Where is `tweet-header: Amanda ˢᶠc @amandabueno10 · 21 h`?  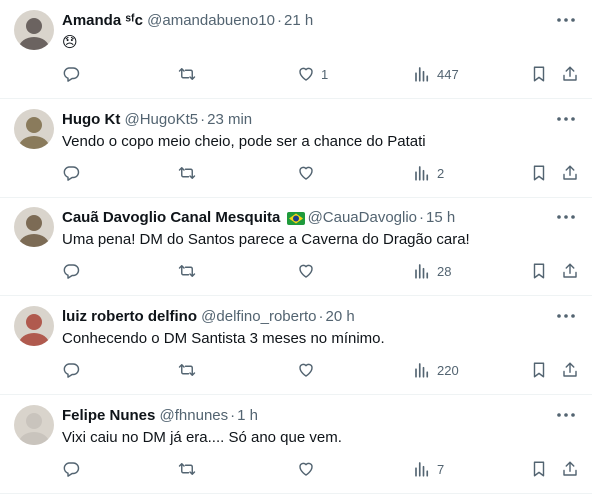 tweet-header: Amanda ˢᶠc @amandabueno10 · 21 h is located at coordinates (307, 21).